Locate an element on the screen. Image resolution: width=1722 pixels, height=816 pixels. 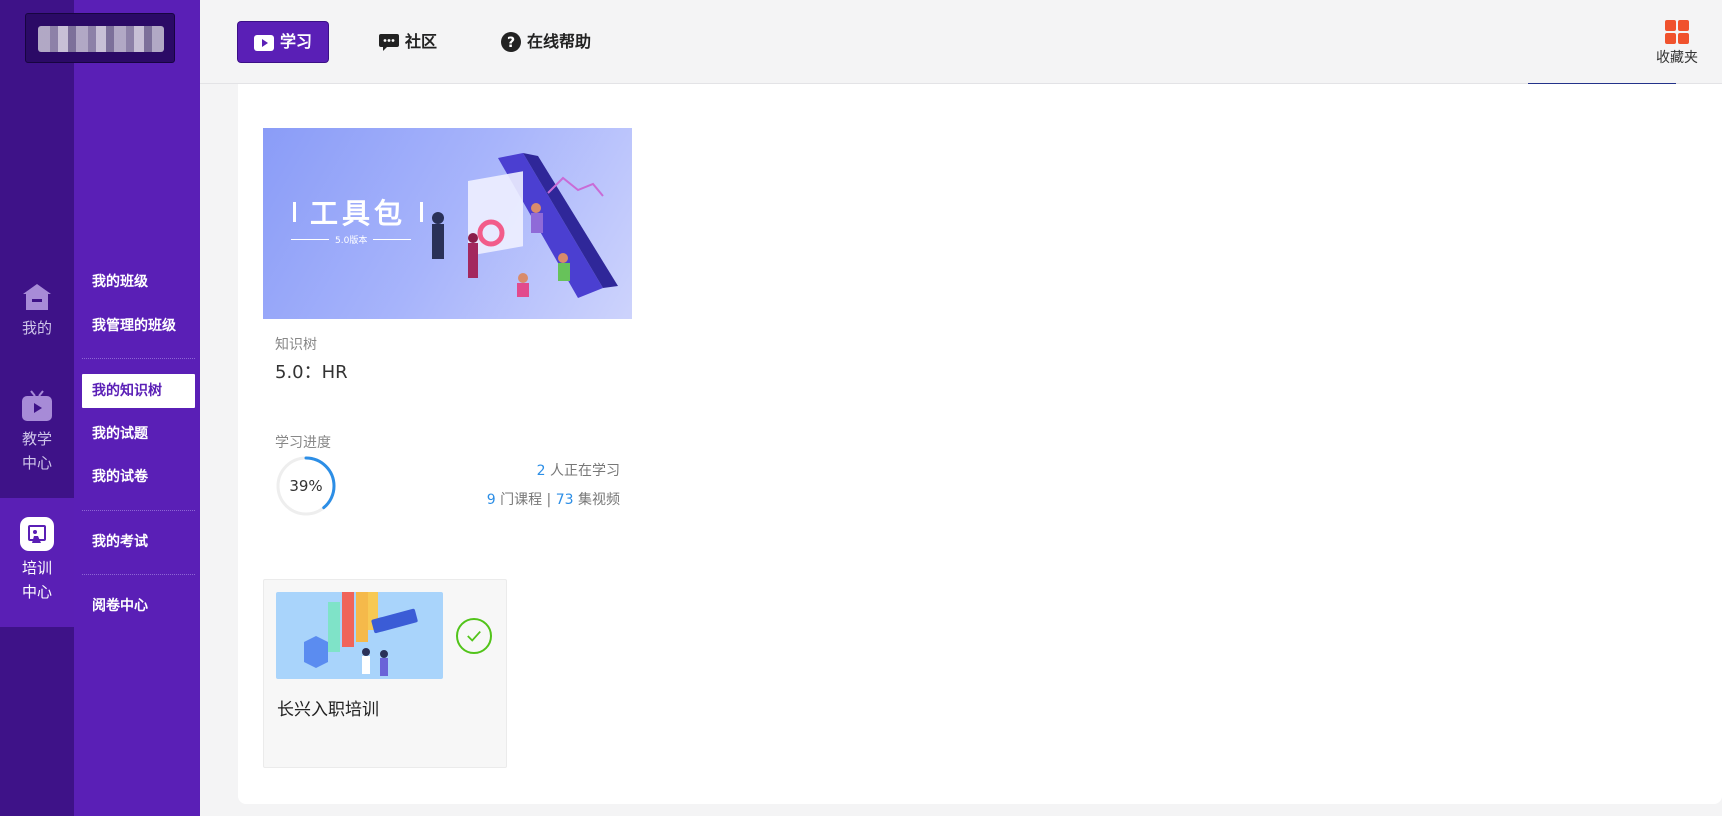
top-bar: 学习 社区 ? 在线帮助 收藏夹 is located at coordinates (961, 42).